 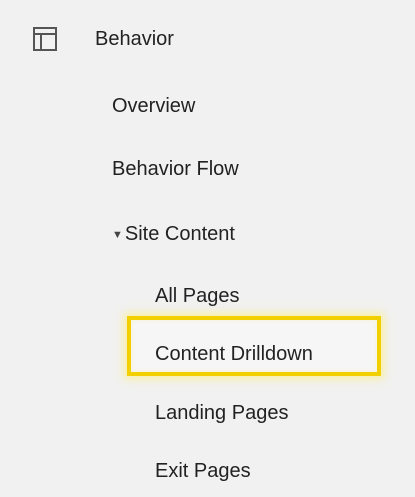 What do you see at coordinates (117, 235) in the screenshot?
I see `caret-down-icon: ▼` at bounding box center [117, 235].